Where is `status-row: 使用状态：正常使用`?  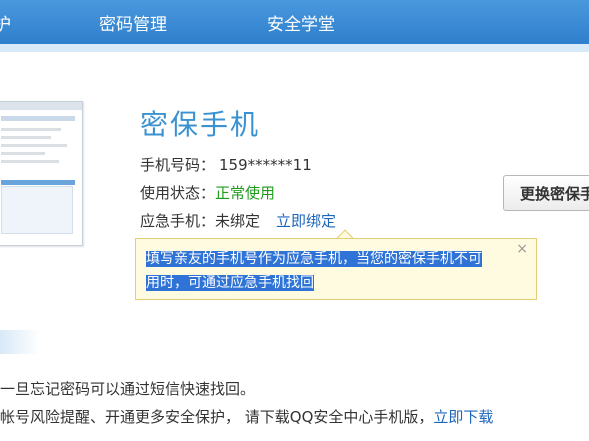
status-row: 使用状态：正常使用 is located at coordinates (207, 192).